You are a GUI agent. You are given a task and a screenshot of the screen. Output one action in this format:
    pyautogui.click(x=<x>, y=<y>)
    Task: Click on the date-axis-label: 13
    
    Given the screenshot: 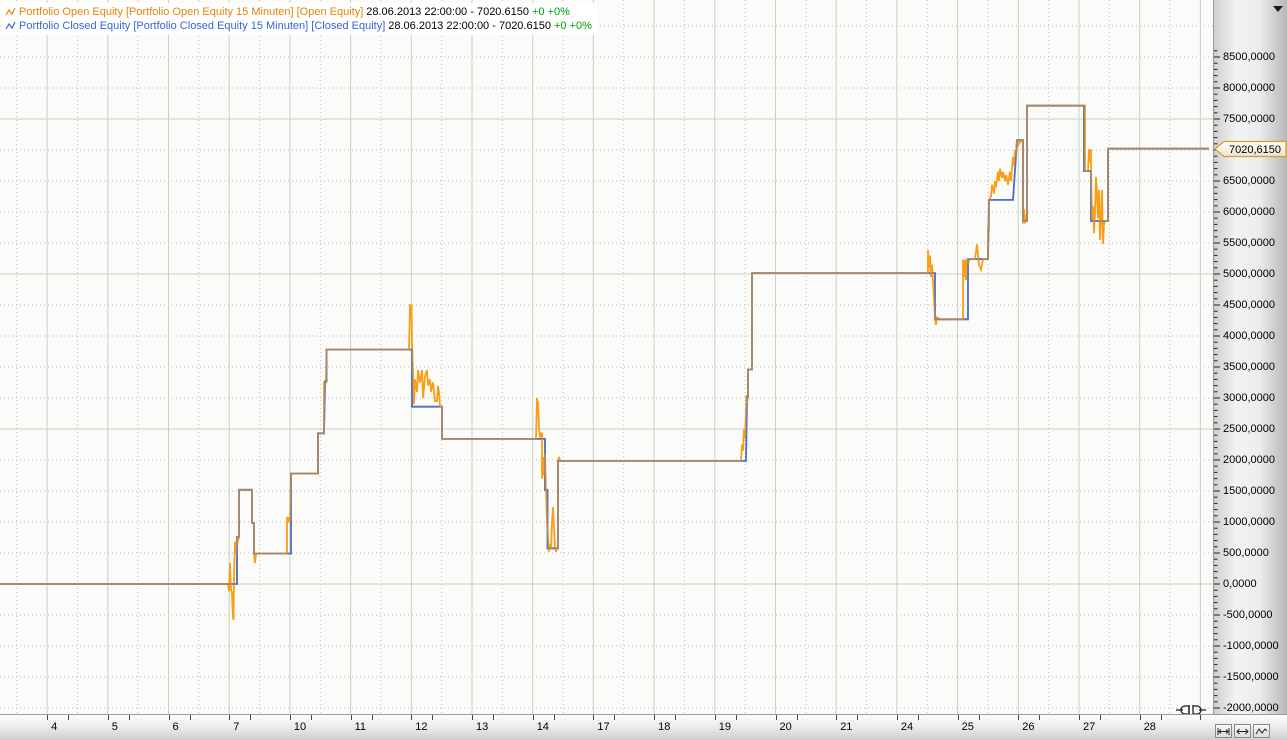 What is the action you would take?
    pyautogui.click(x=482, y=727)
    